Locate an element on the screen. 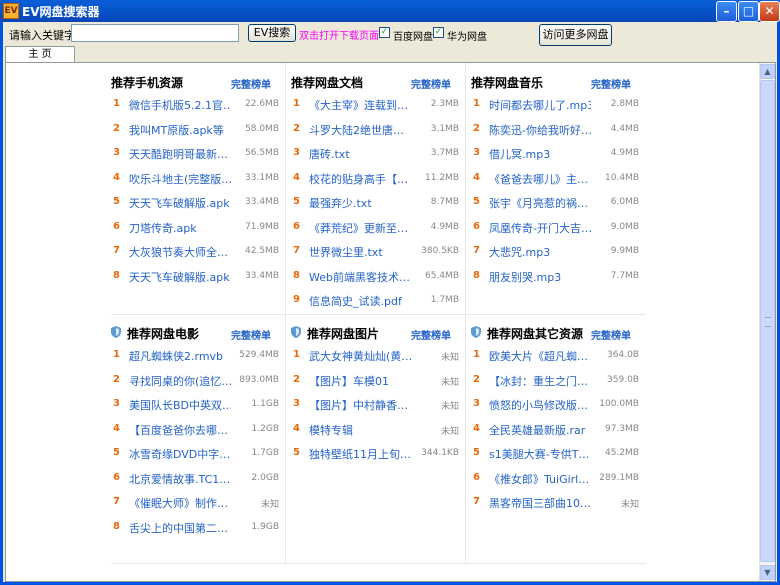  list-item: 7 世界微尘里.txt 380.5KB is located at coordinates (381, 252).